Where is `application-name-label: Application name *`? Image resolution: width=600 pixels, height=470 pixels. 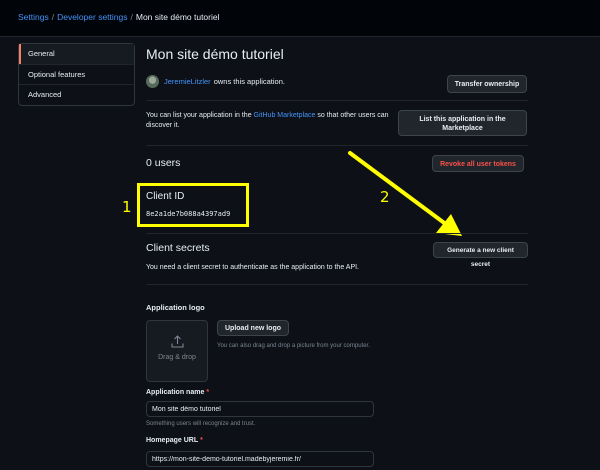
application-name-label: Application name * is located at coordinates (177, 392).